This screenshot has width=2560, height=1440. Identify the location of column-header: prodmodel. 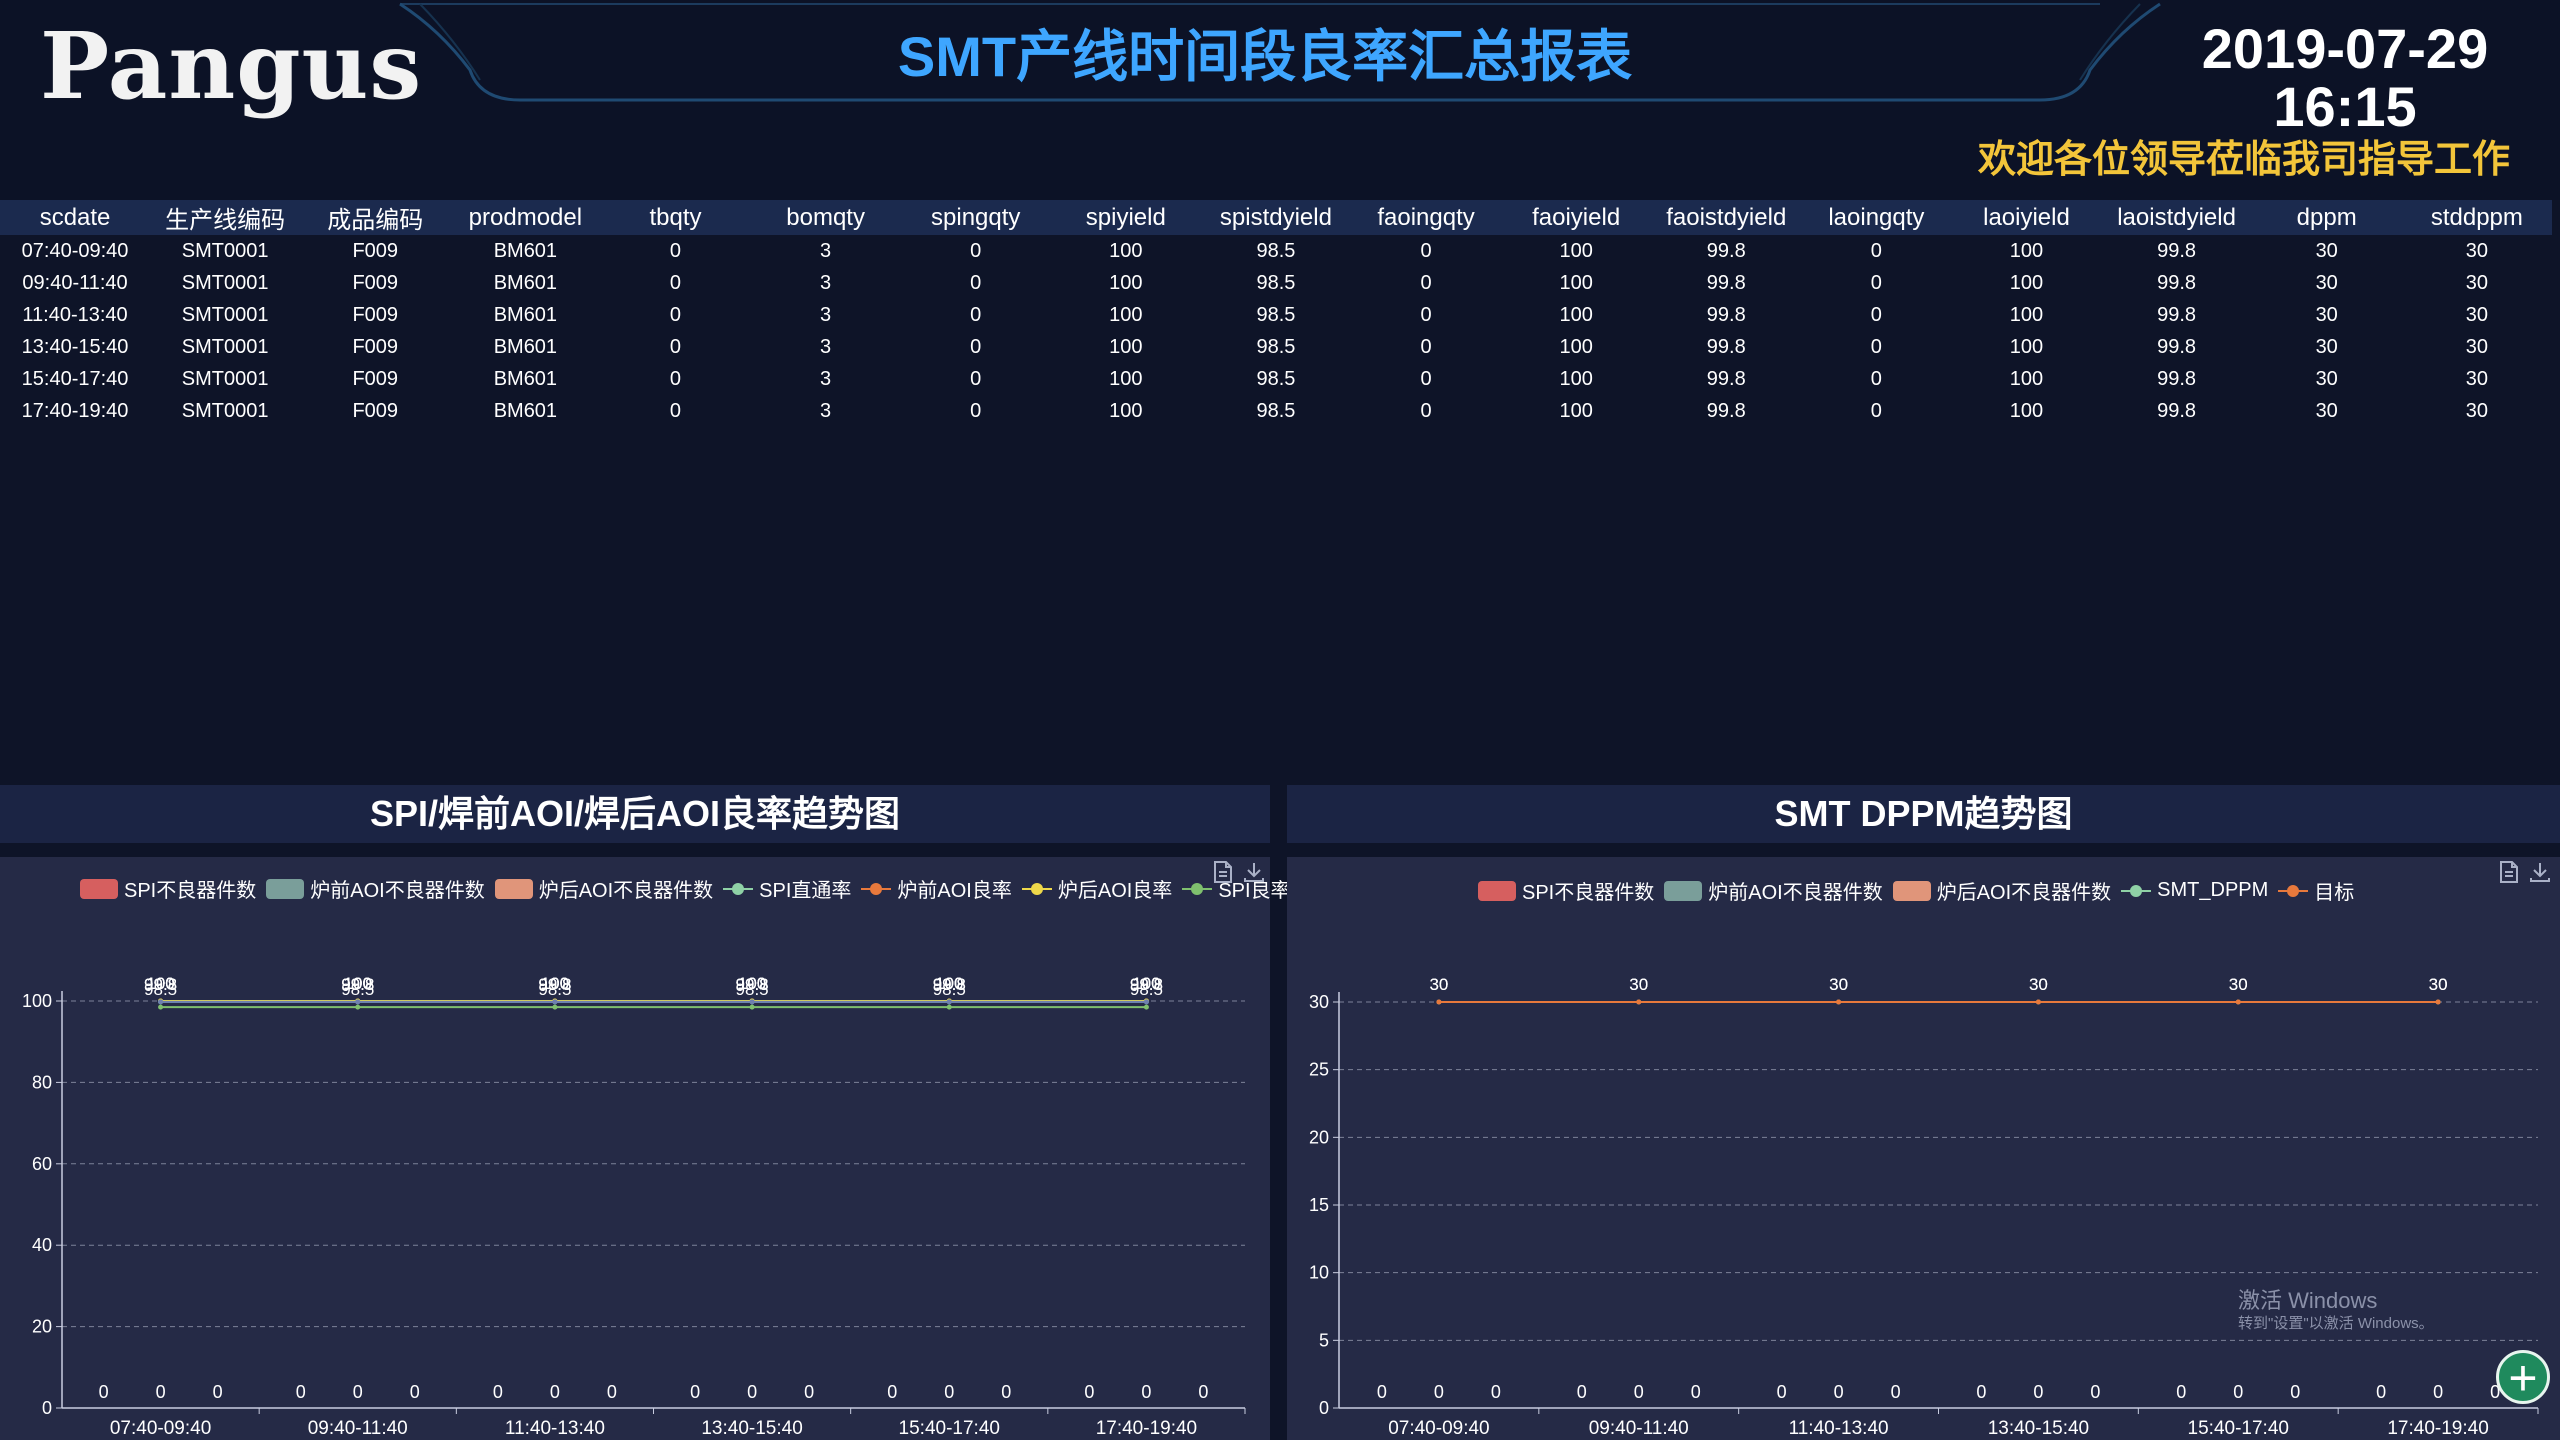
(525, 217).